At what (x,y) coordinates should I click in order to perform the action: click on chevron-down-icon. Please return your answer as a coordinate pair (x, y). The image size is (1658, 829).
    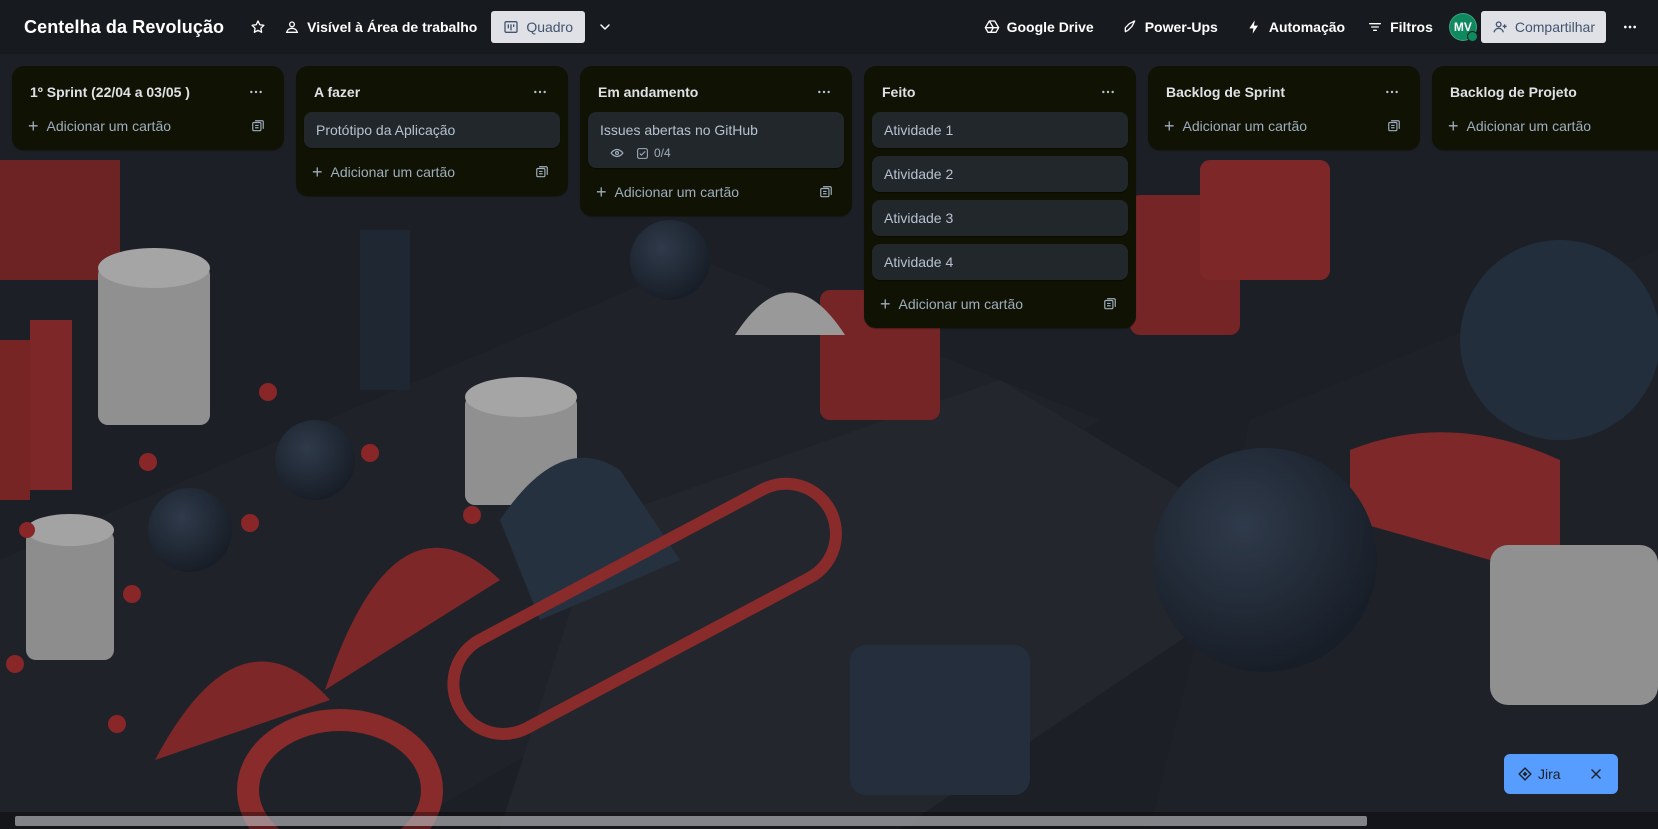
    Looking at the image, I should click on (605, 27).